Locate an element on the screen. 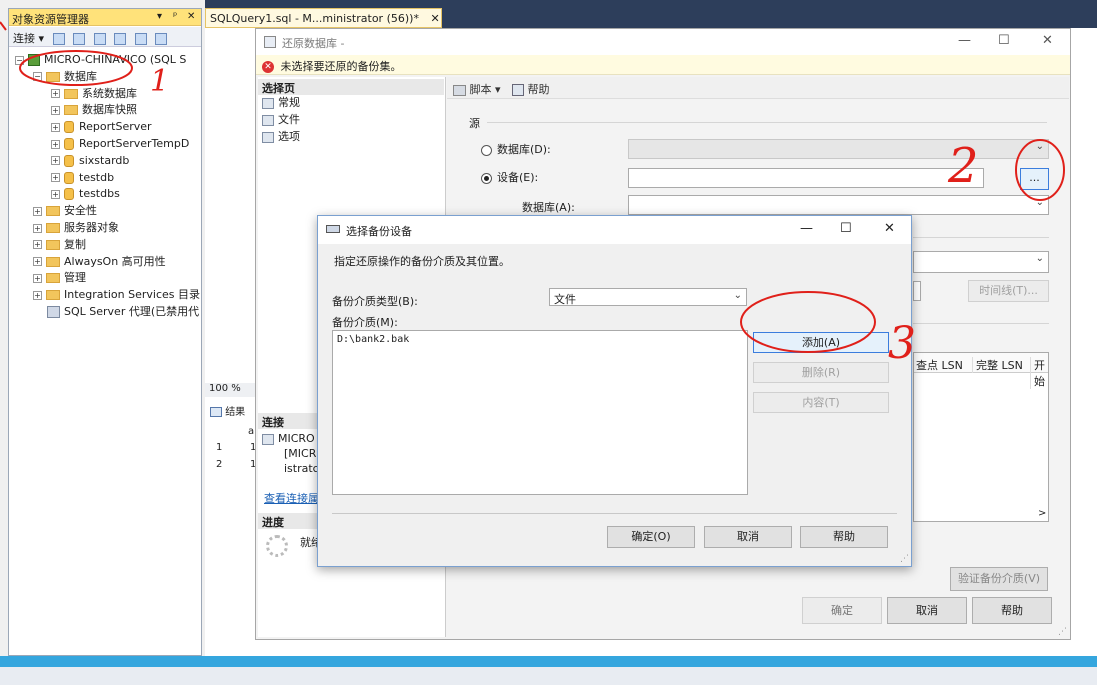 The image size is (1097, 685). annotation-number-2: 2 is located at coordinates (963, 166).